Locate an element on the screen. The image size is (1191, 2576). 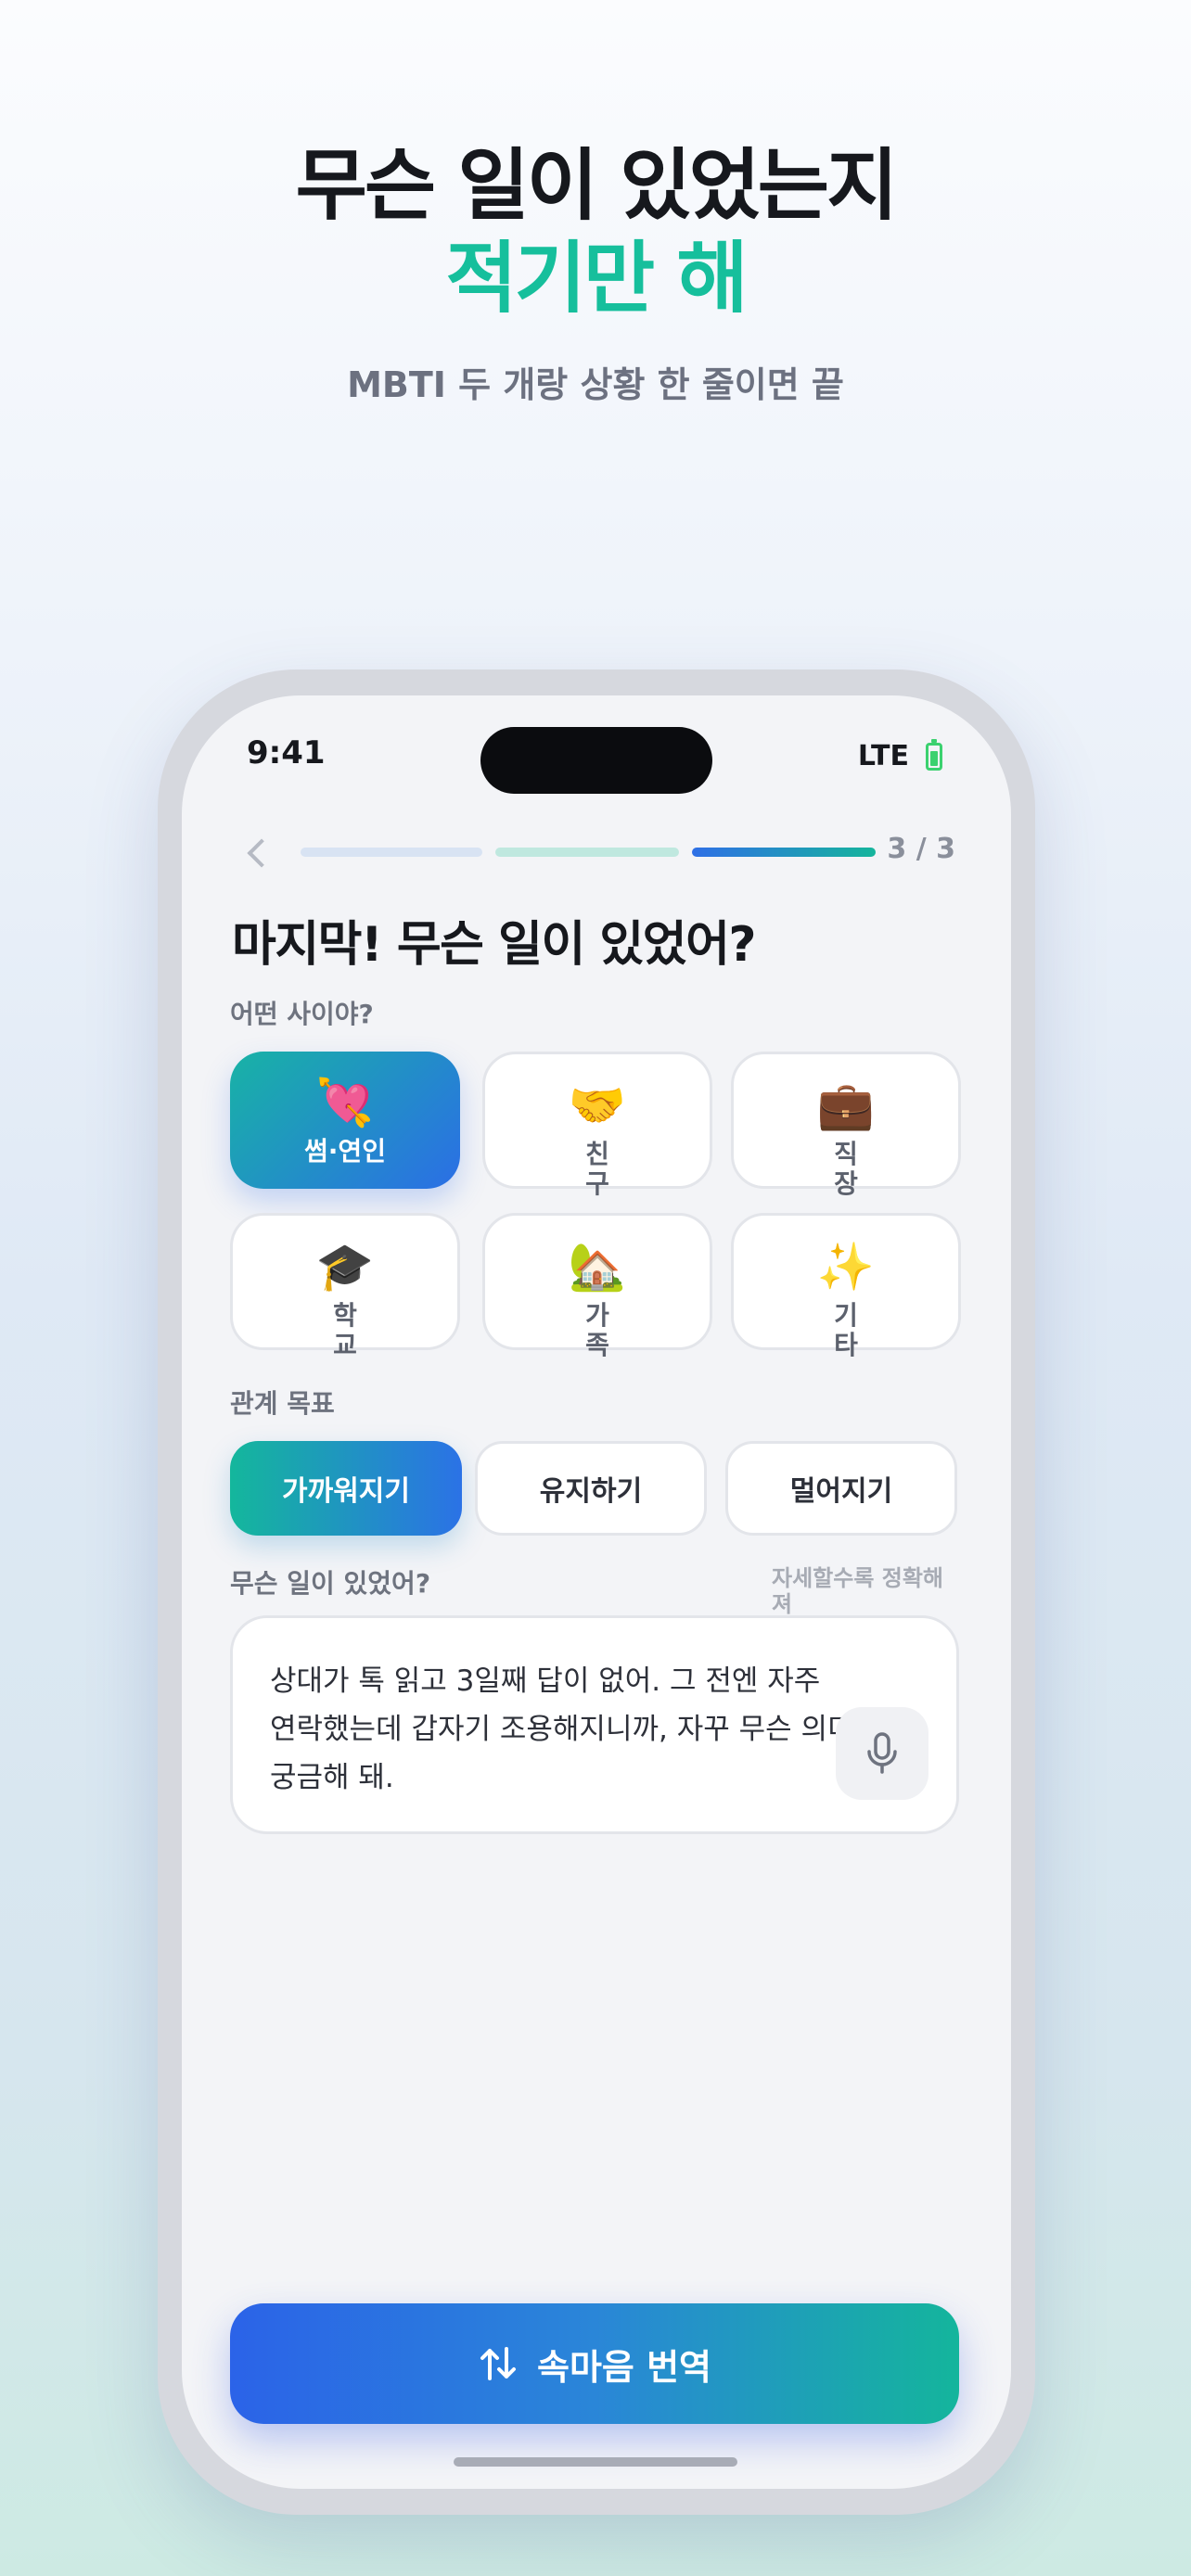
goal-option-maintain: 유지하기 is located at coordinates (591, 1488).